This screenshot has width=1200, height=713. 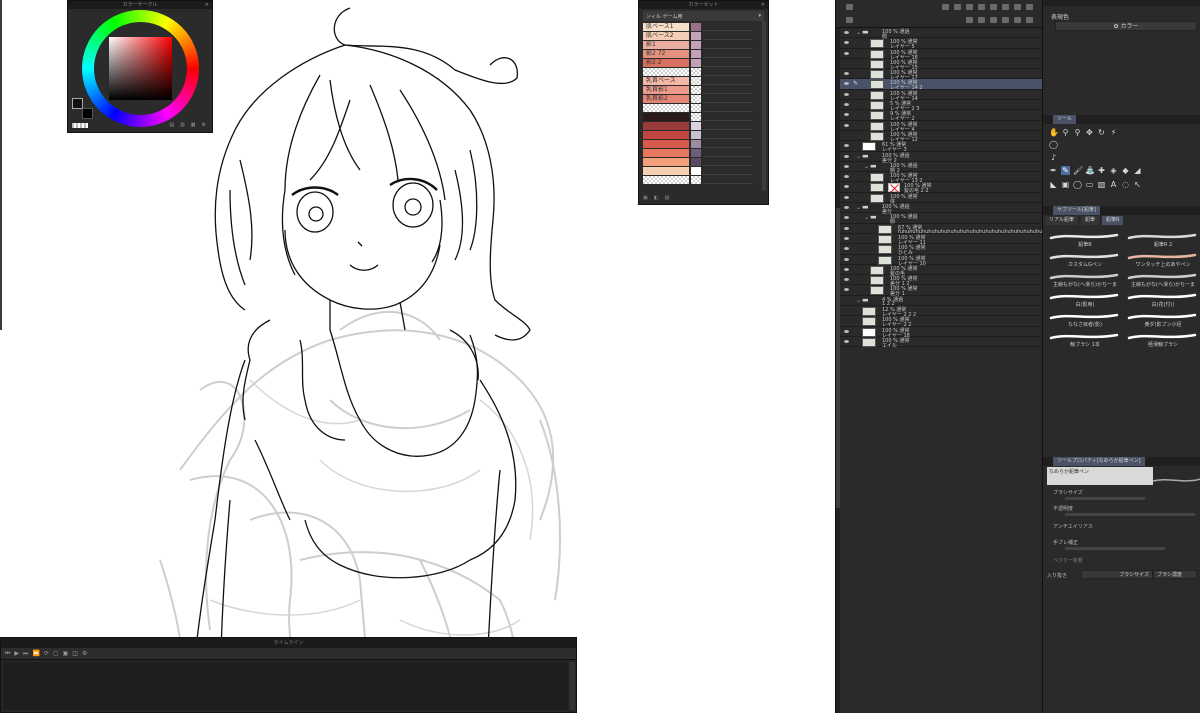 What do you see at coordinates (666, 36) in the screenshot?
I see `color-swatch: 肌ベース2` at bounding box center [666, 36].